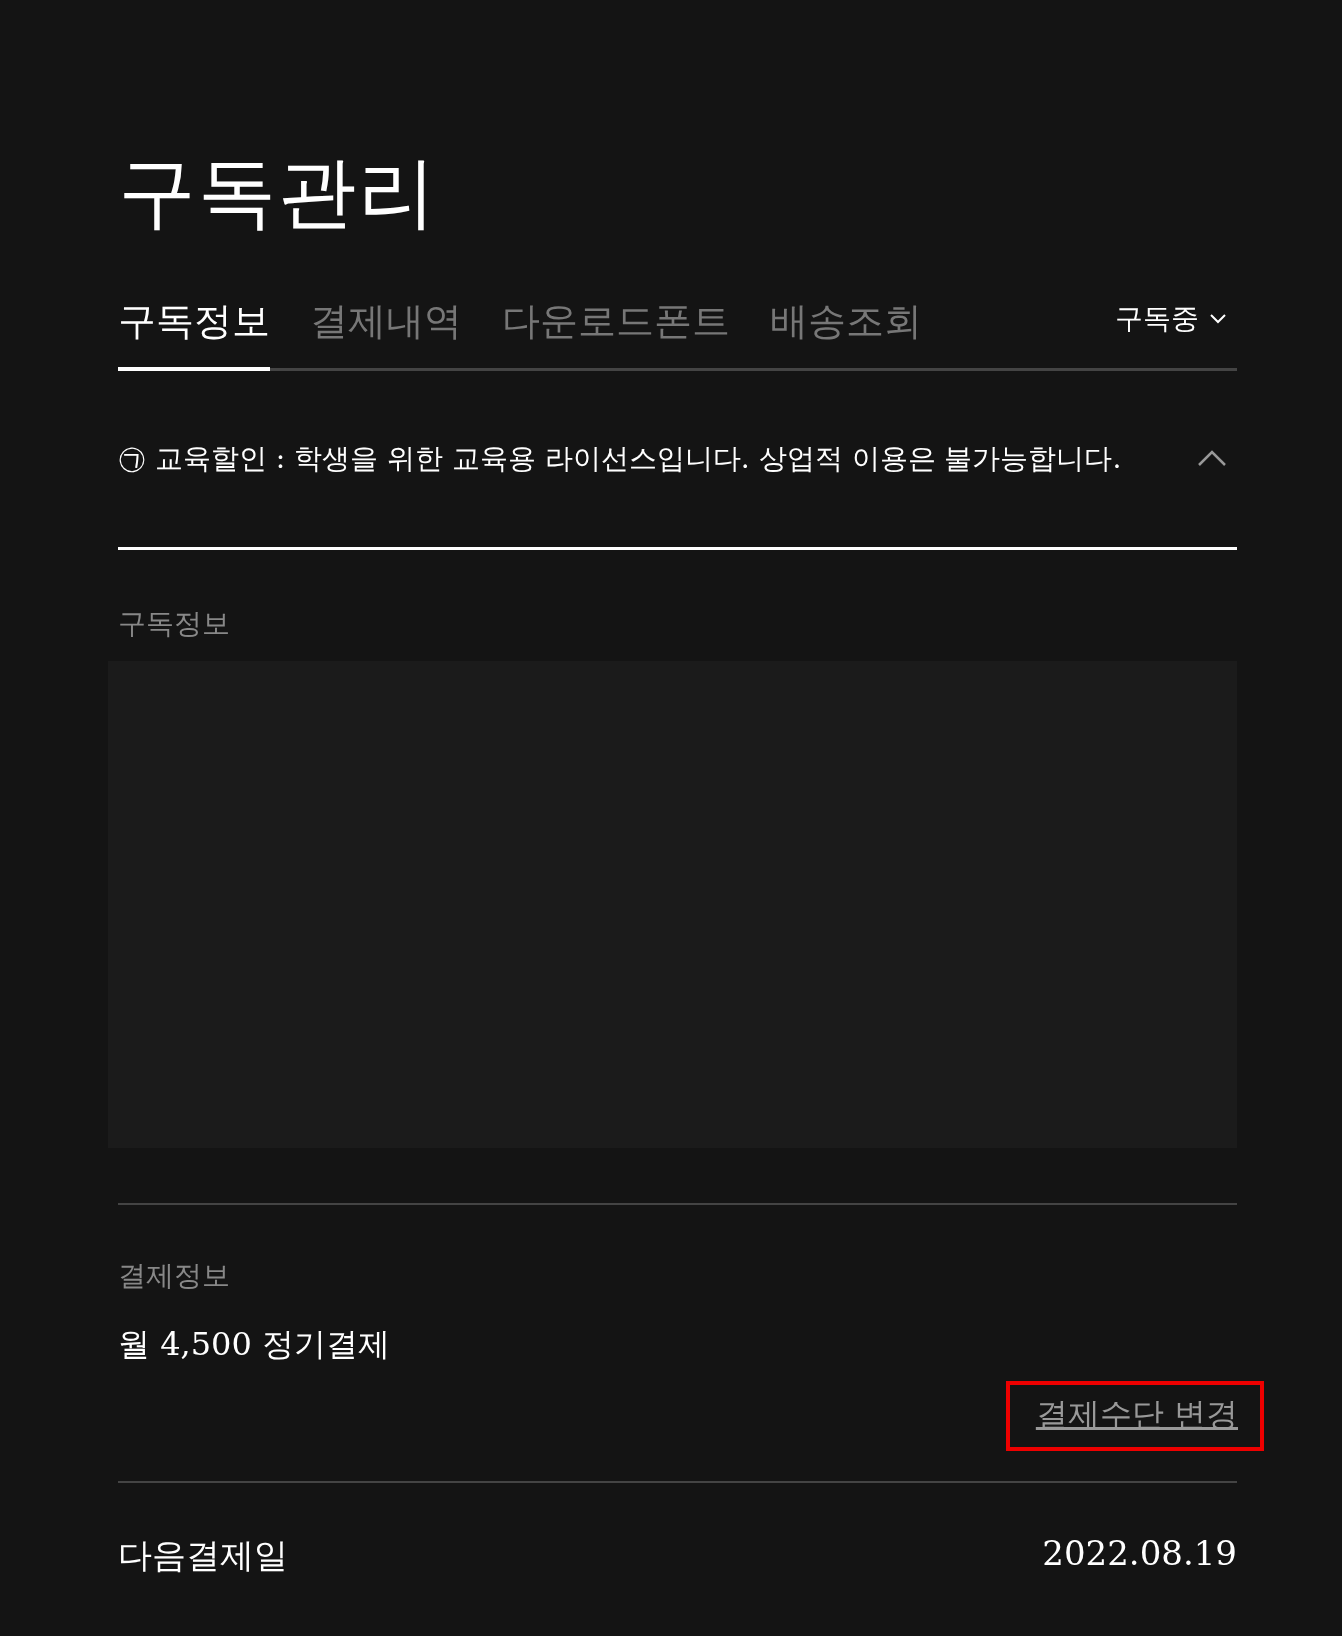 This screenshot has width=1342, height=1636. I want to click on tab: 배송조회, so click(846, 333).